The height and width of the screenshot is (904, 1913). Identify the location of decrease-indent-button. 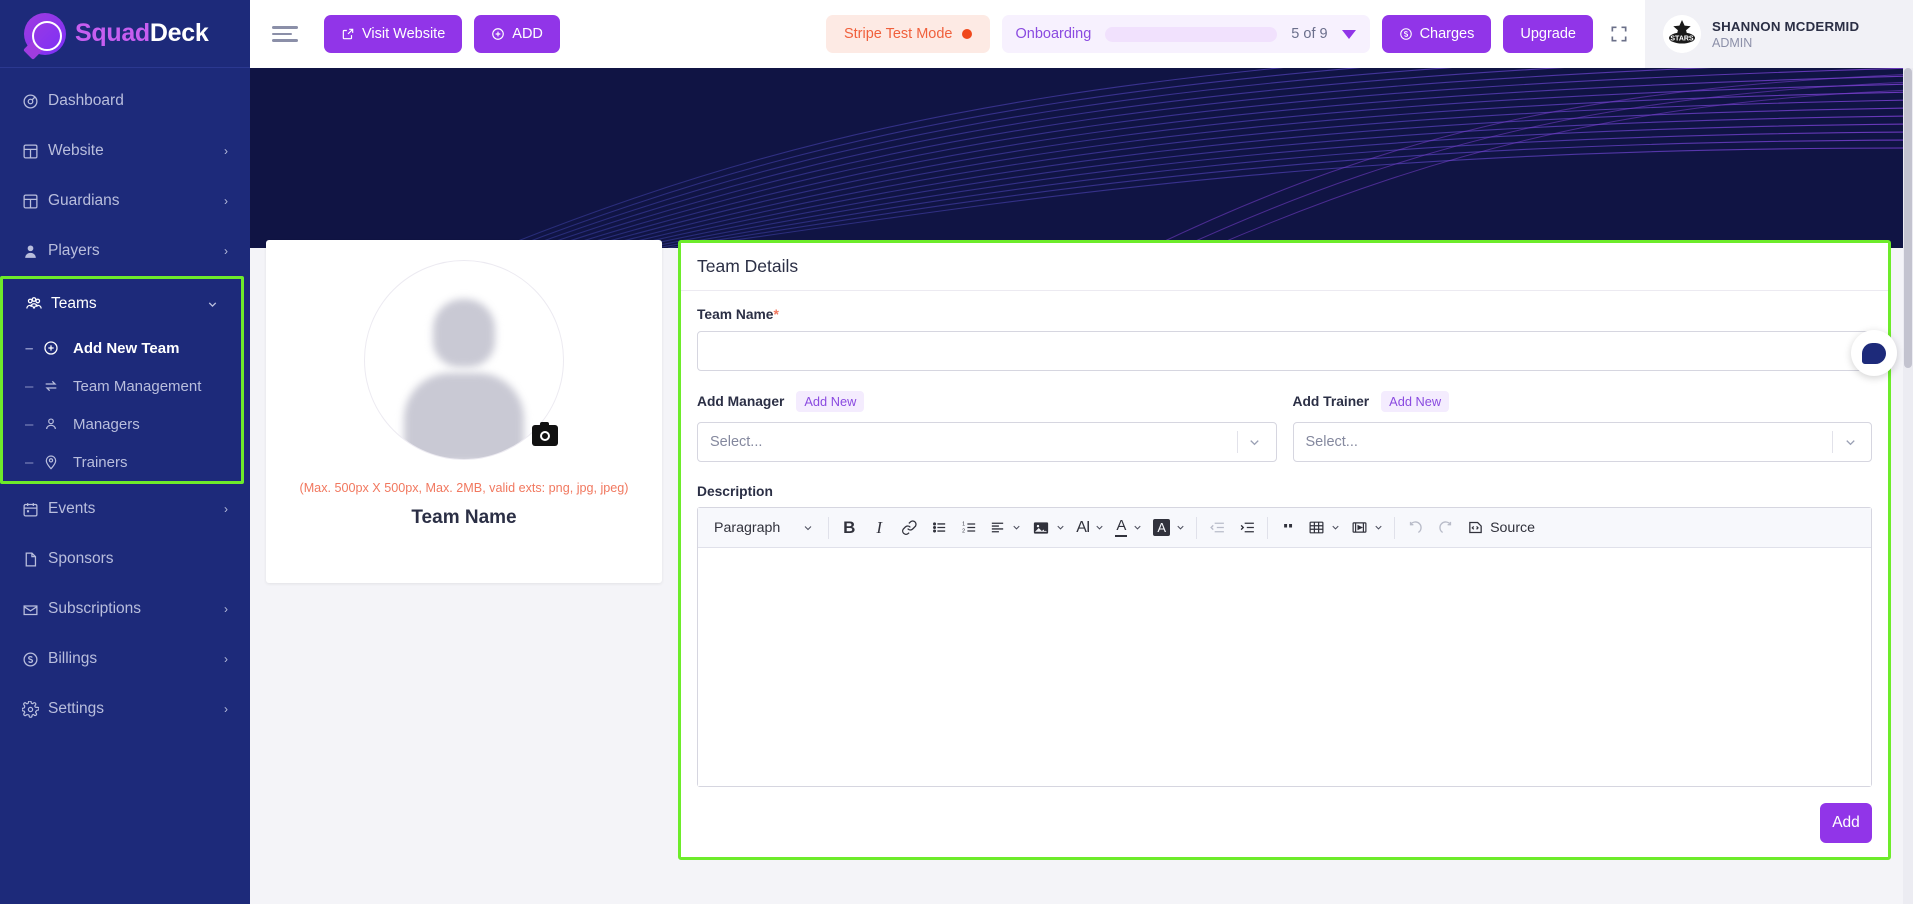
(1217, 528).